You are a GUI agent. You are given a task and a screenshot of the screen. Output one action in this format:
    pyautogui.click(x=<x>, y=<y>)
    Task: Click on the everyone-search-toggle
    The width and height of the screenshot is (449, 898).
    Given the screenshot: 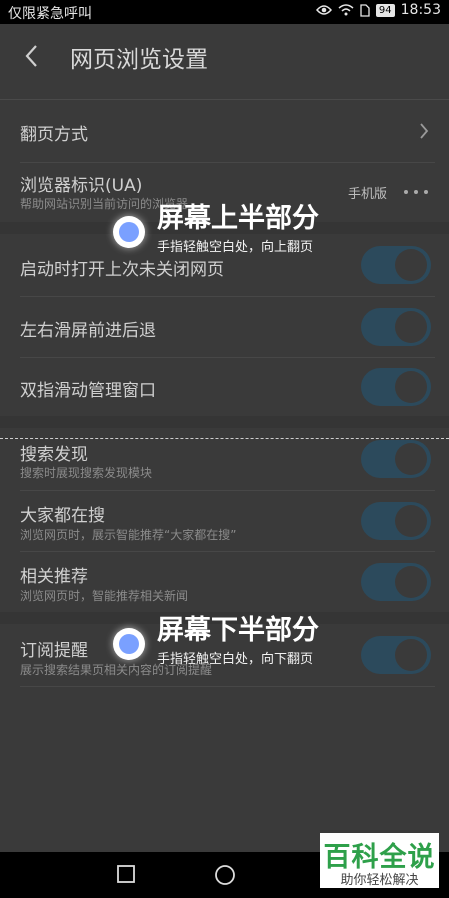 What is the action you would take?
    pyautogui.click(x=396, y=521)
    